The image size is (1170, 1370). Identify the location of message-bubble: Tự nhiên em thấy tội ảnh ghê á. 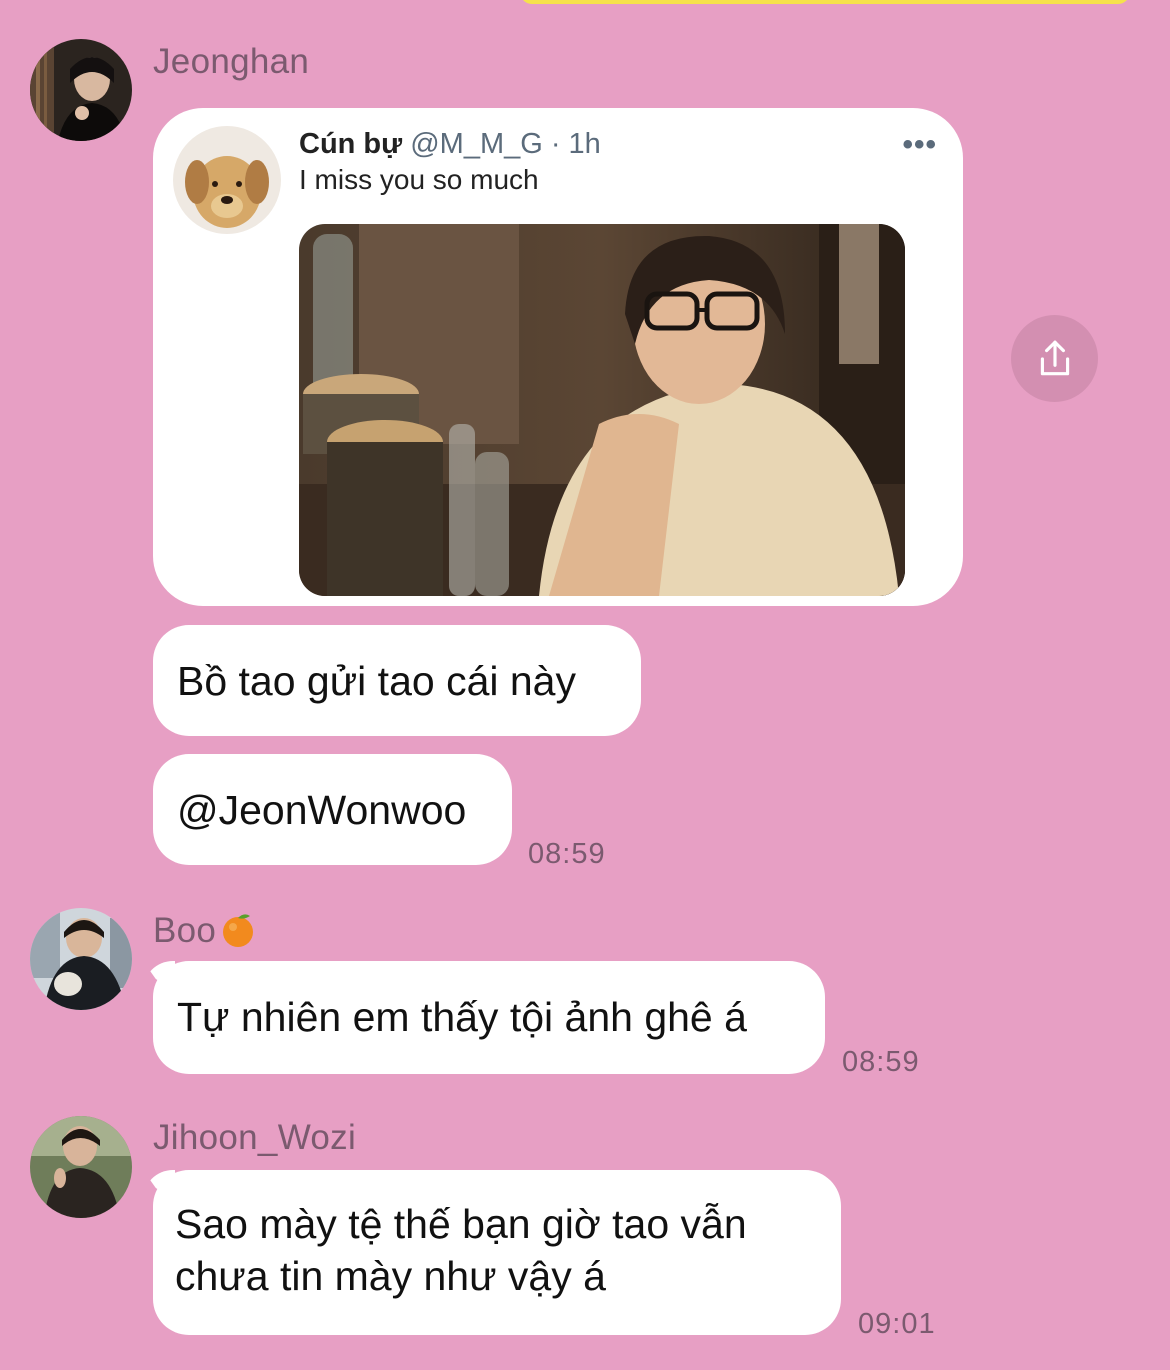
(489, 1017).